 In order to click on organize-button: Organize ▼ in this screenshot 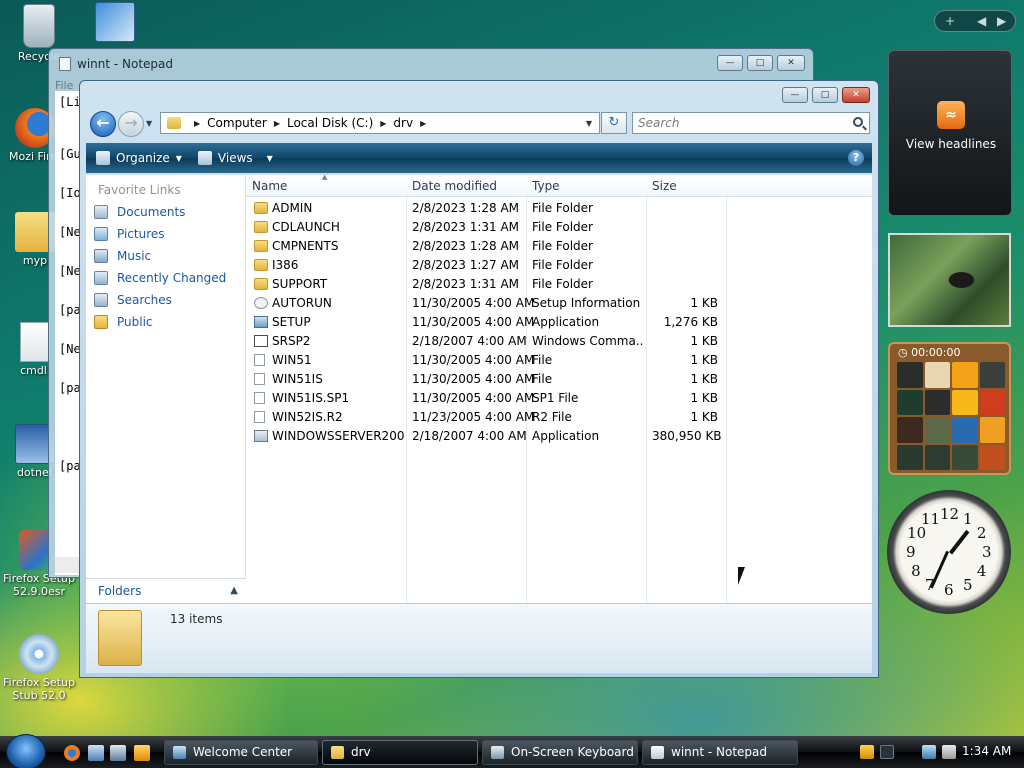, I will do `click(139, 158)`.